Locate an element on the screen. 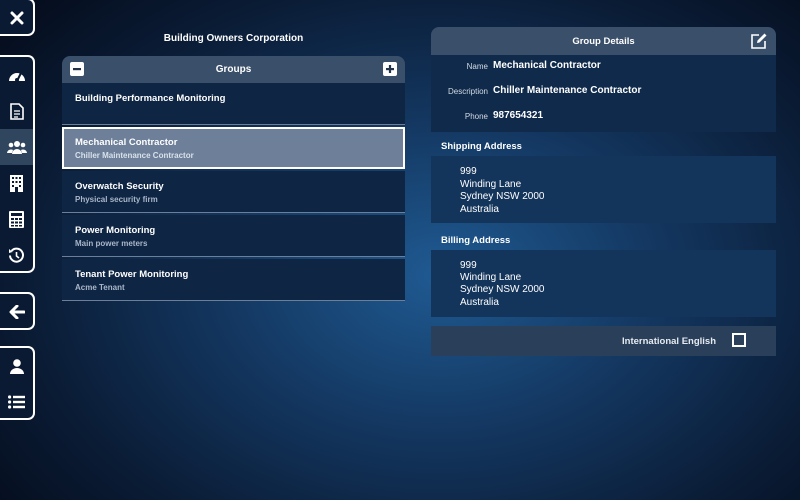 The image size is (800, 500). refresh-icon is located at coordinates (16, 255).